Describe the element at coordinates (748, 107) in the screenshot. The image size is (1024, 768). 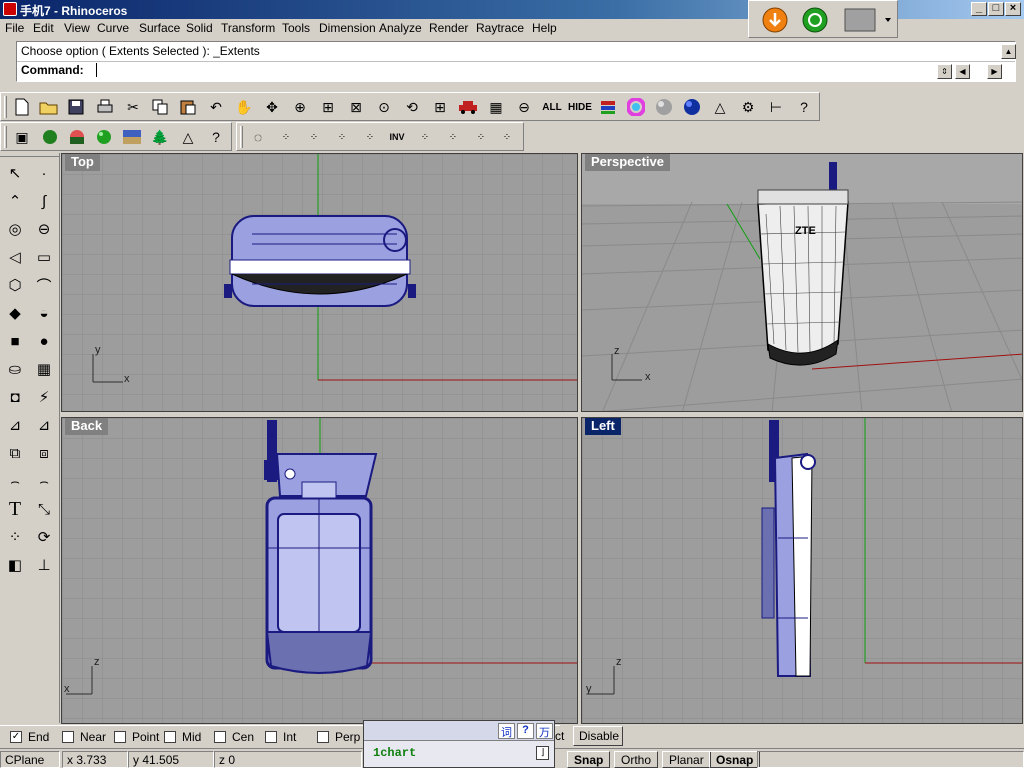
I see `options-gear-icon: ⚙` at that location.